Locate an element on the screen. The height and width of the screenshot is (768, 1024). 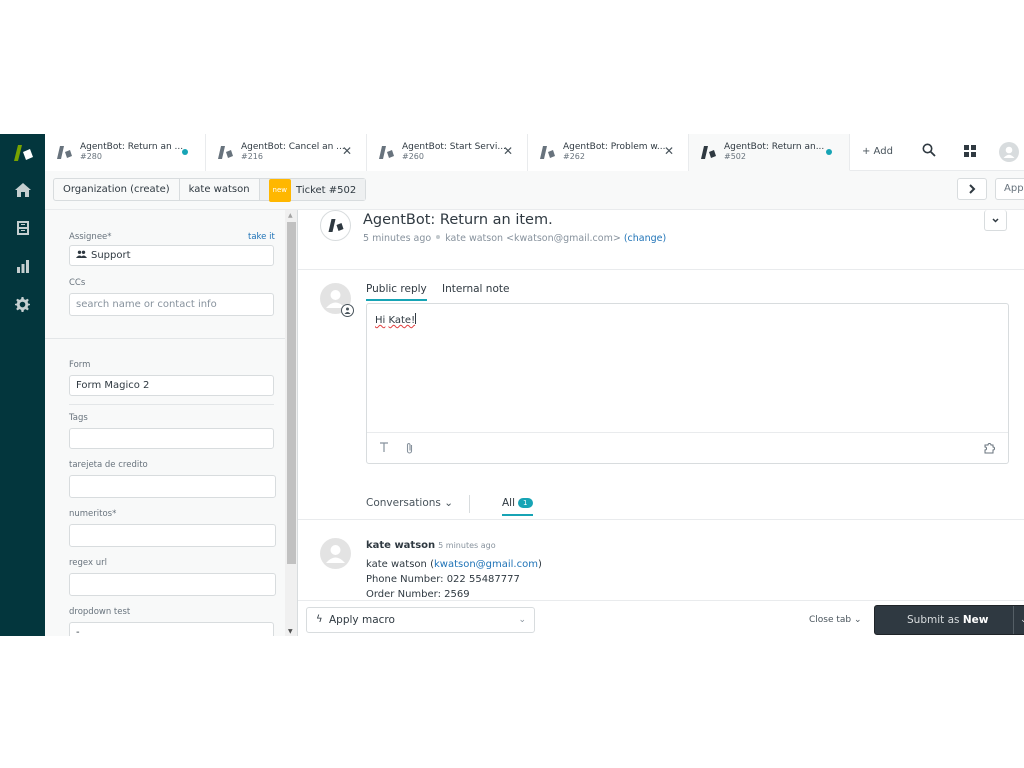
add-tab-button: + Add is located at coordinates (877, 151).